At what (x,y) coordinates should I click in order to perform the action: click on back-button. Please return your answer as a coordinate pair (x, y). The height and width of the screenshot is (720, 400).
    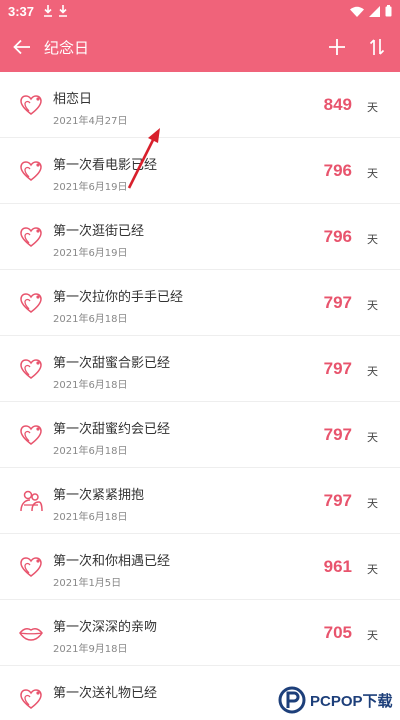
    Looking at the image, I should click on (22, 47).